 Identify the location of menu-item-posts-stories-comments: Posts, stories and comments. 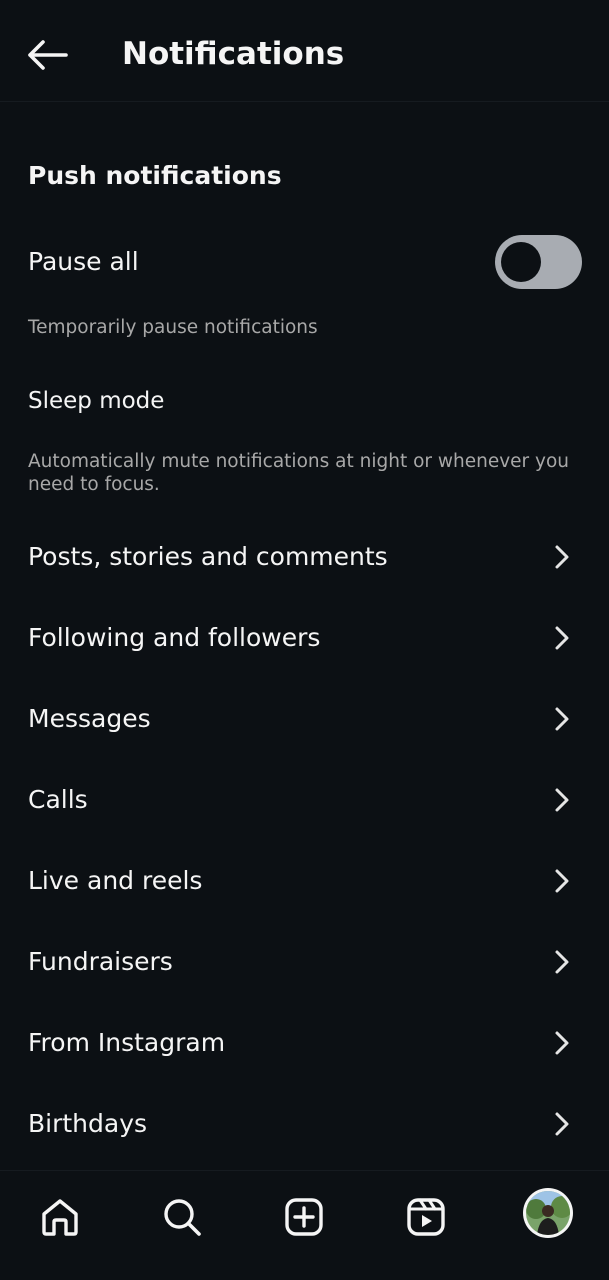
(304, 557).